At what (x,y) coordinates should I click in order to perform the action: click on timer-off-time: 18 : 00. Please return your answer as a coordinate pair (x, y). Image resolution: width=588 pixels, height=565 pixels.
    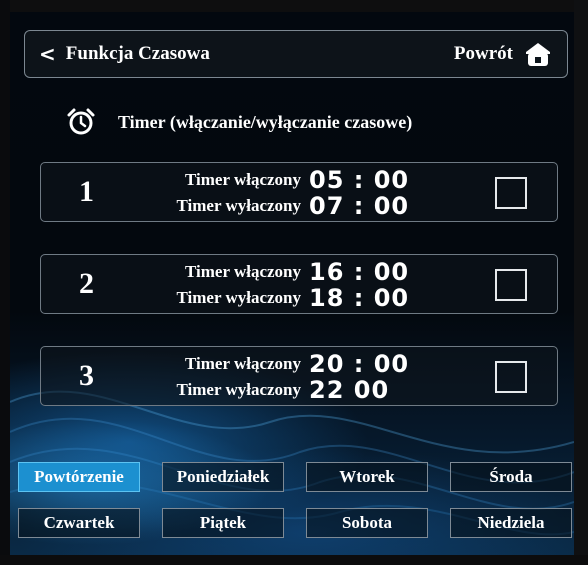
    Looking at the image, I should click on (359, 298).